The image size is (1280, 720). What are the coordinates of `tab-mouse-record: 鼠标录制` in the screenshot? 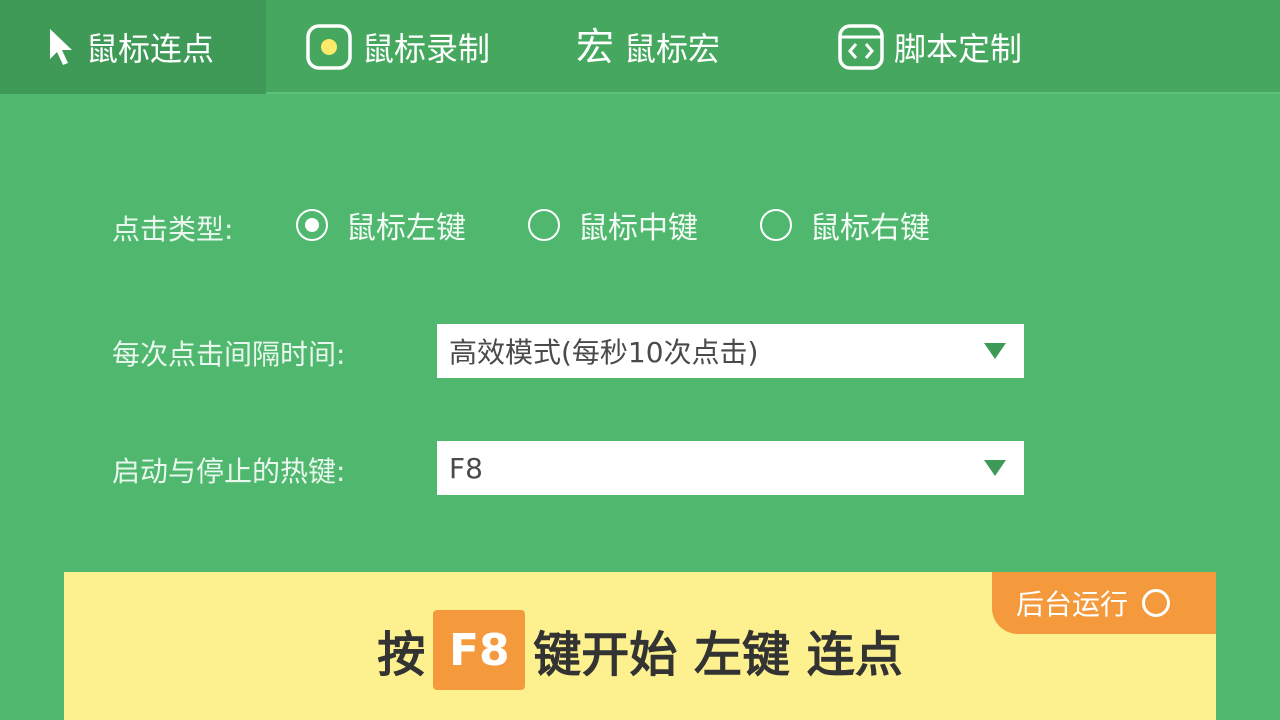 It's located at (391, 47).